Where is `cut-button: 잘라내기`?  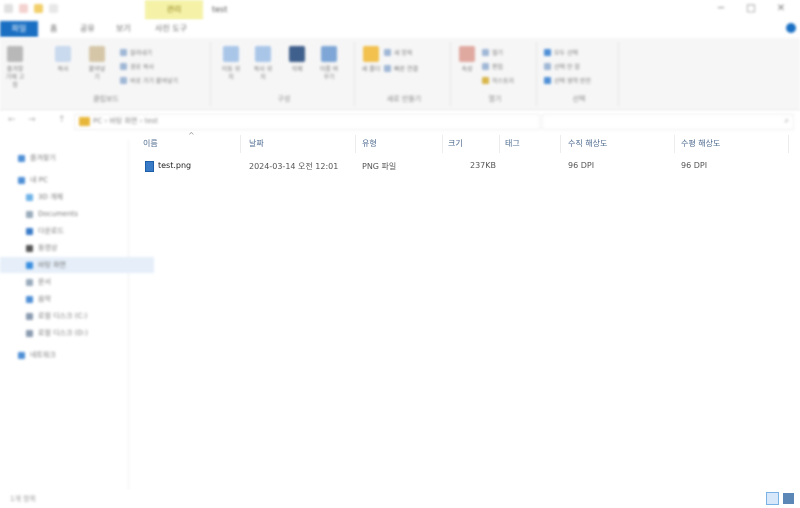 cut-button: 잘라내기 is located at coordinates (136, 52).